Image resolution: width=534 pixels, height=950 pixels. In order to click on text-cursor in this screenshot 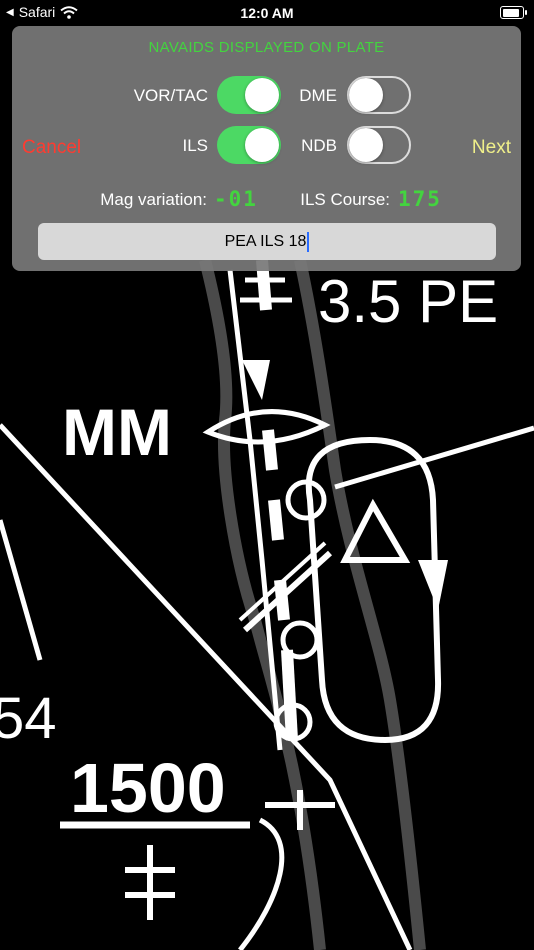, I will do `click(308, 241)`.